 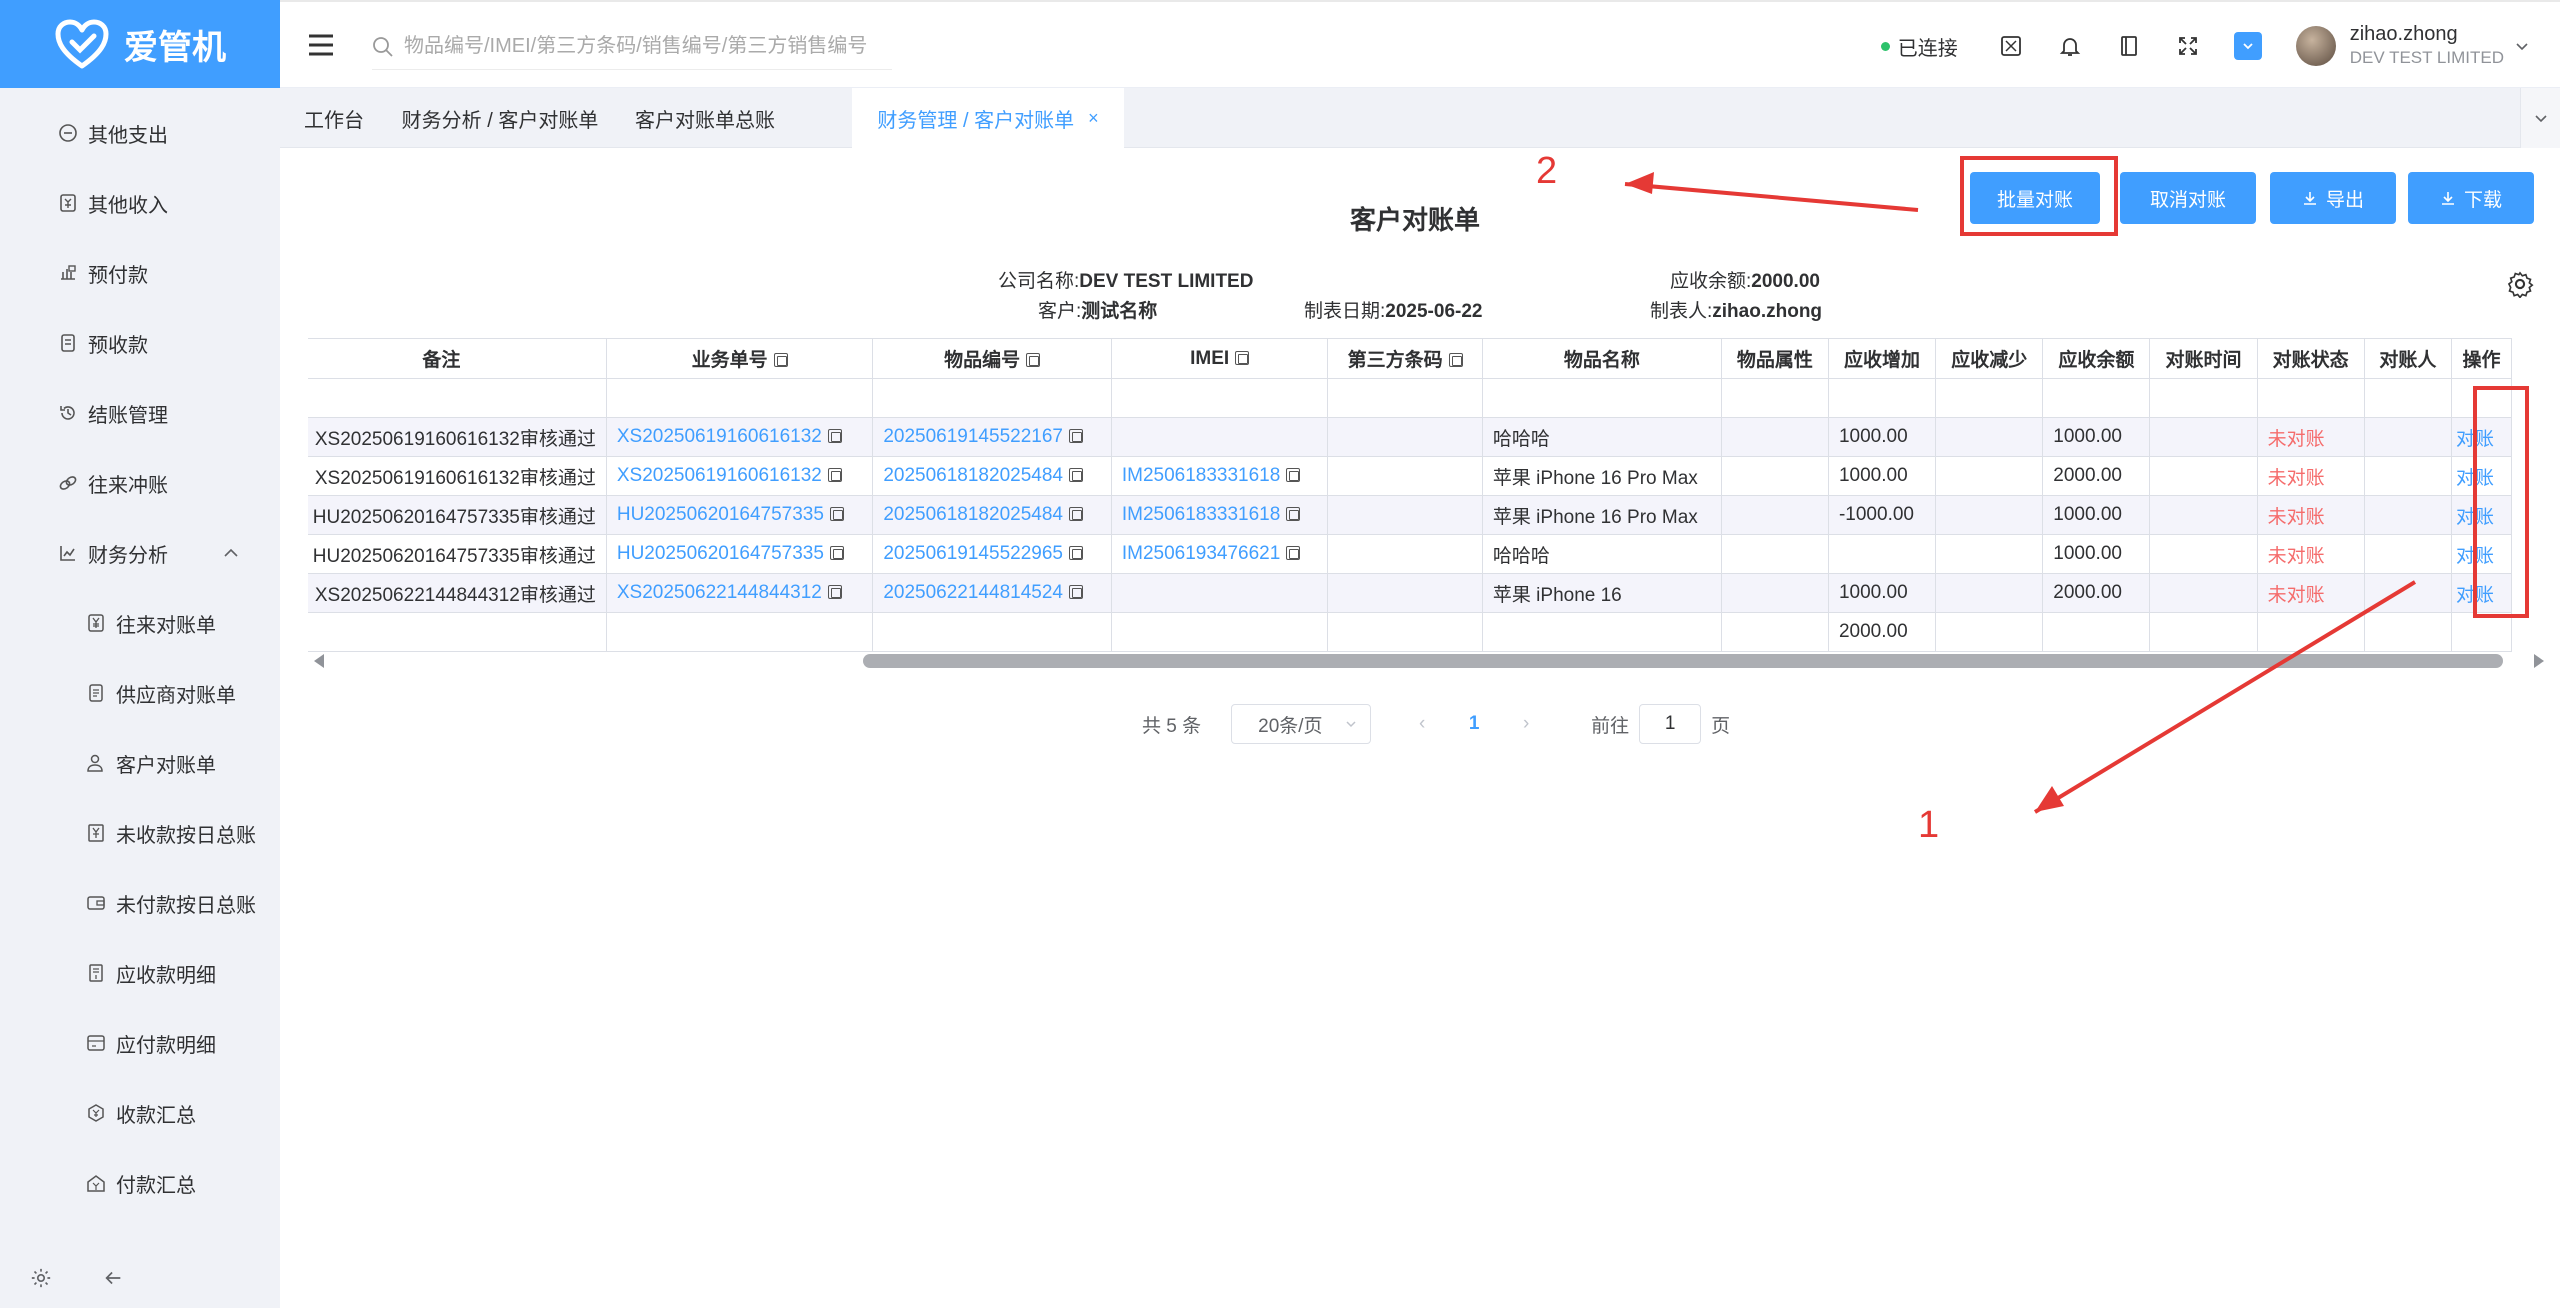 What do you see at coordinates (140, 1043) in the screenshot?
I see `sidebar-item-payable-detail: 应付款明细` at bounding box center [140, 1043].